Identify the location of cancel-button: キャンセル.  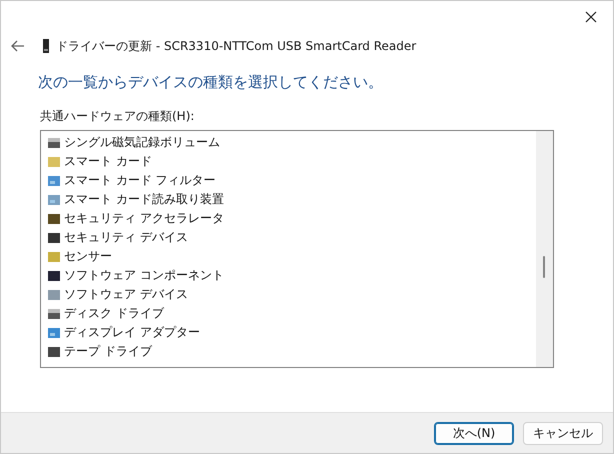
(563, 433).